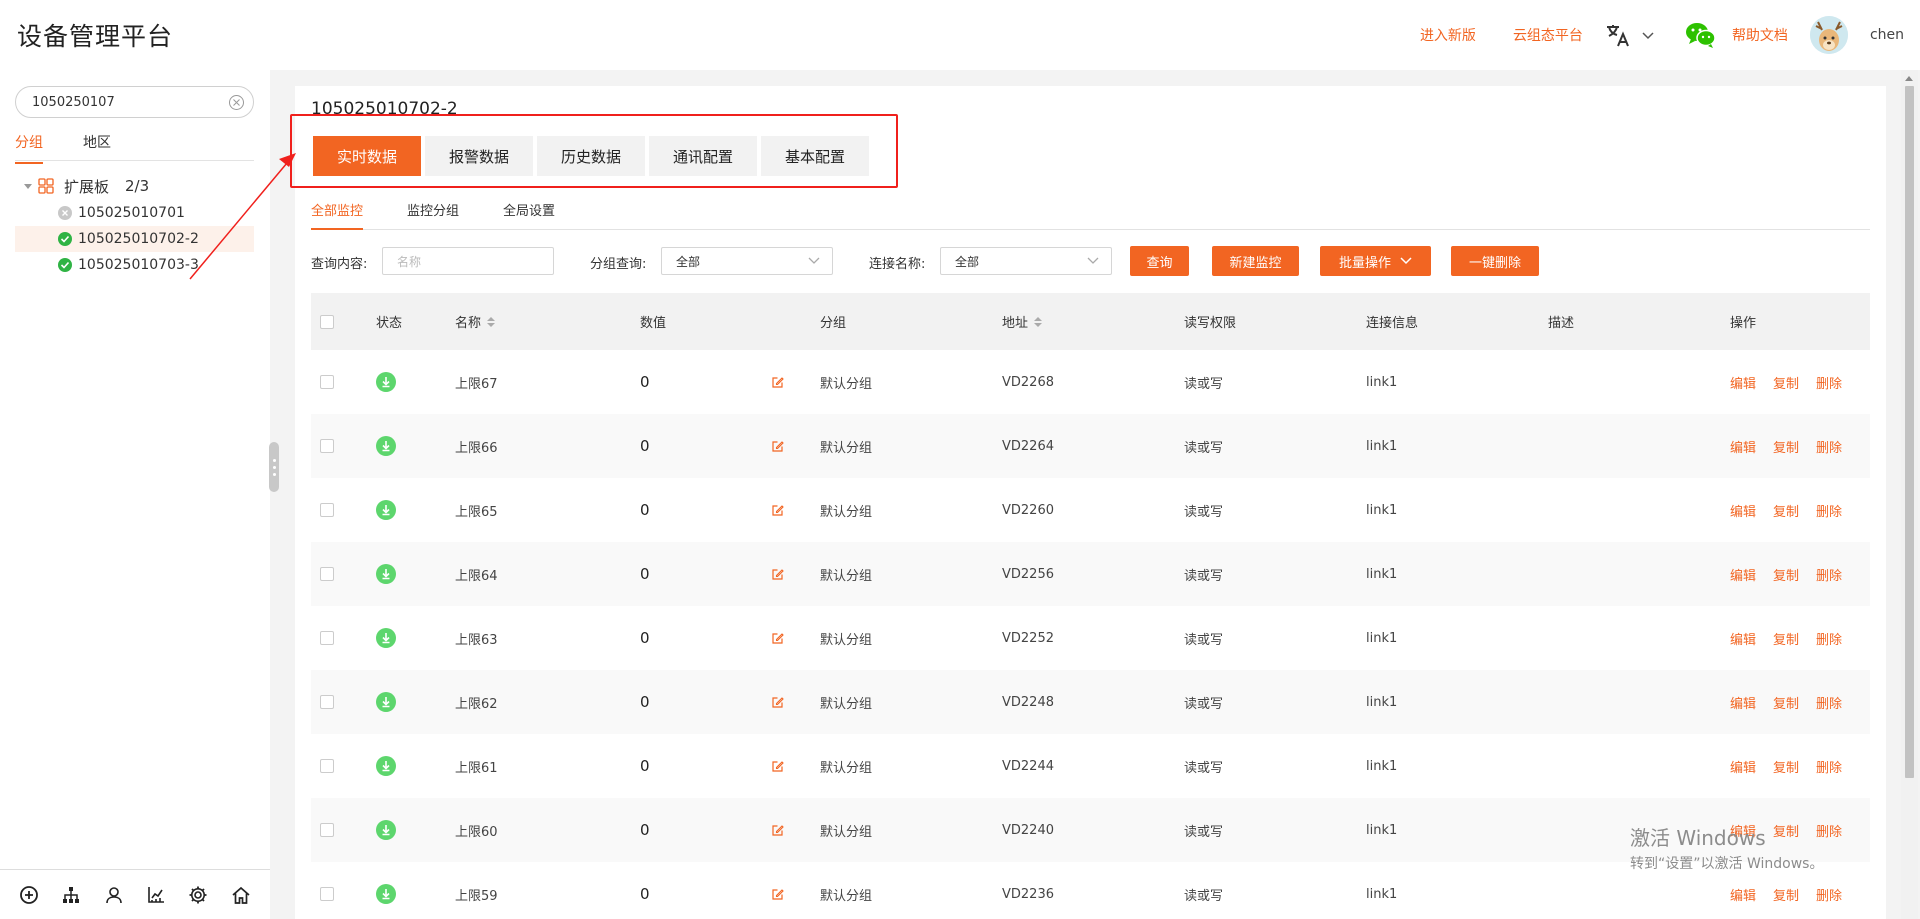  Describe the element at coordinates (1760, 35) in the screenshot. I see `help-docs-link: 帮助文档` at that location.